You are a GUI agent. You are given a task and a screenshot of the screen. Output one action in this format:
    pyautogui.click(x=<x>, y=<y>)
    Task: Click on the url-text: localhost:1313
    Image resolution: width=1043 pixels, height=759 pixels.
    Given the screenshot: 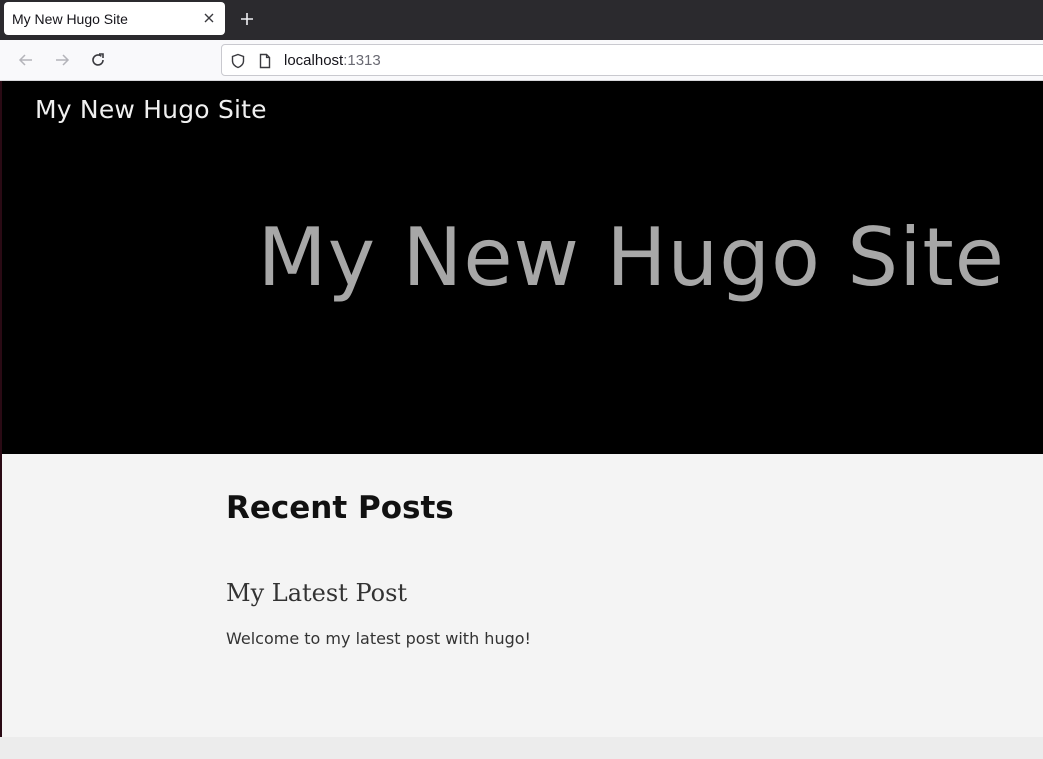 What is the action you would take?
    pyautogui.click(x=332, y=60)
    